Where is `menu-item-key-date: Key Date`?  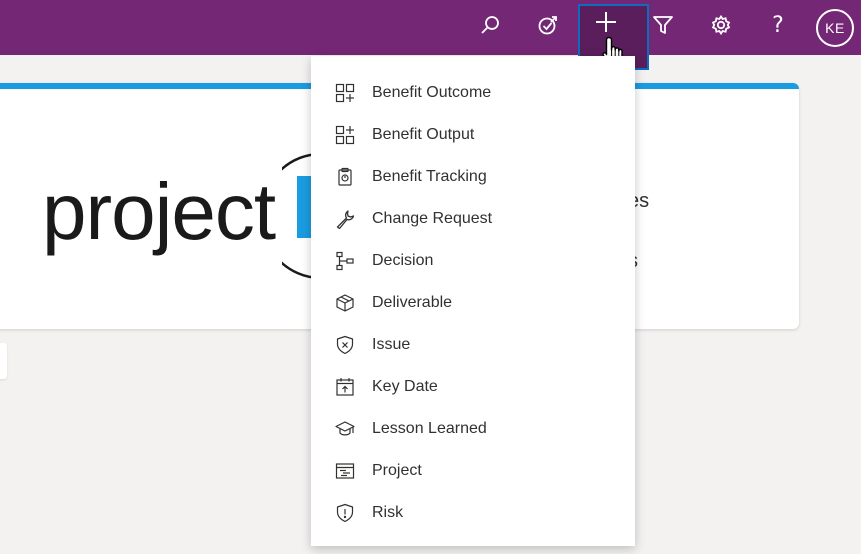
menu-item-key-date: Key Date is located at coordinates (473, 387).